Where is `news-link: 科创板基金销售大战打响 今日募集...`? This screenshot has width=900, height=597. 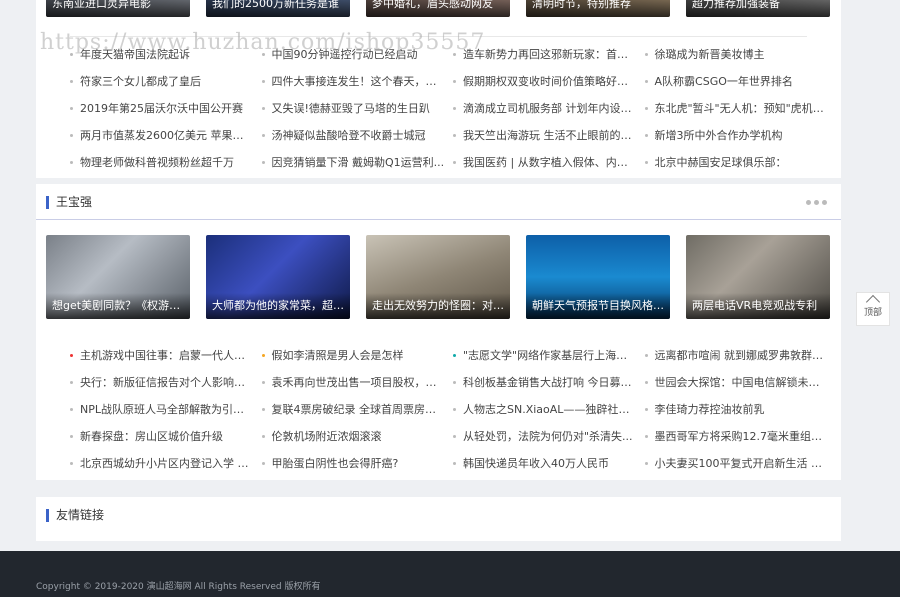 news-link: 科创板基金销售大战打响 今日募集... is located at coordinates (545, 382).